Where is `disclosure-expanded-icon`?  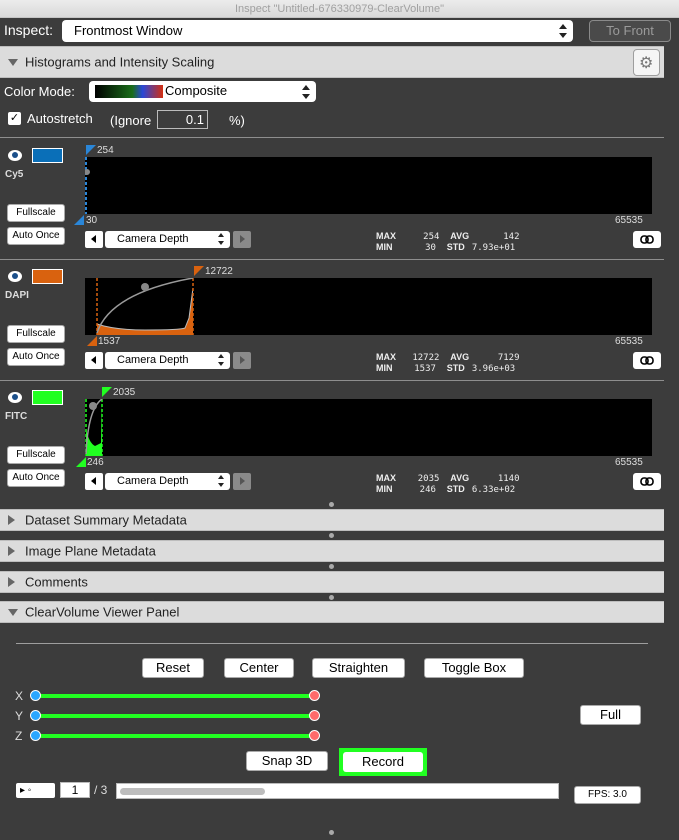 disclosure-expanded-icon is located at coordinates (13, 612).